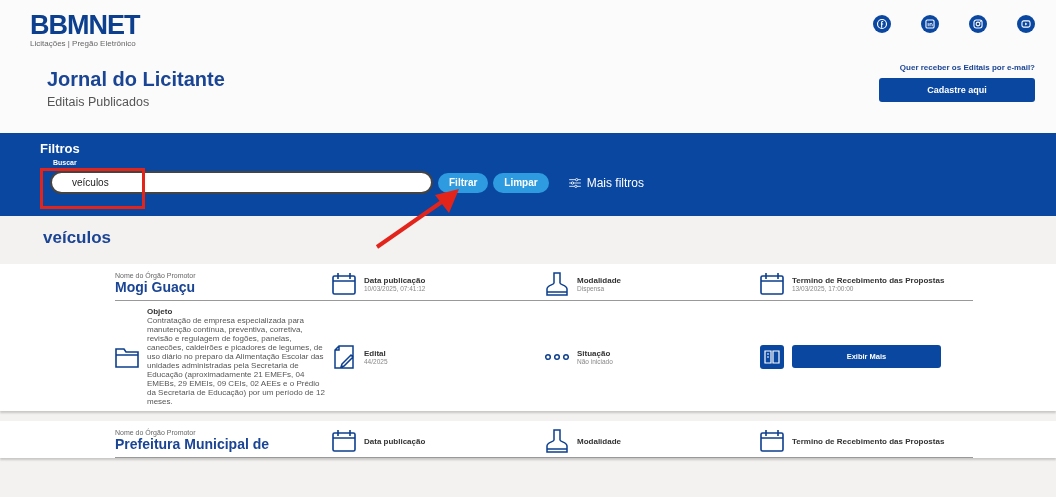 The image size is (1056, 497). Describe the element at coordinates (882, 24) in the screenshot. I see `facebook-icon` at that location.